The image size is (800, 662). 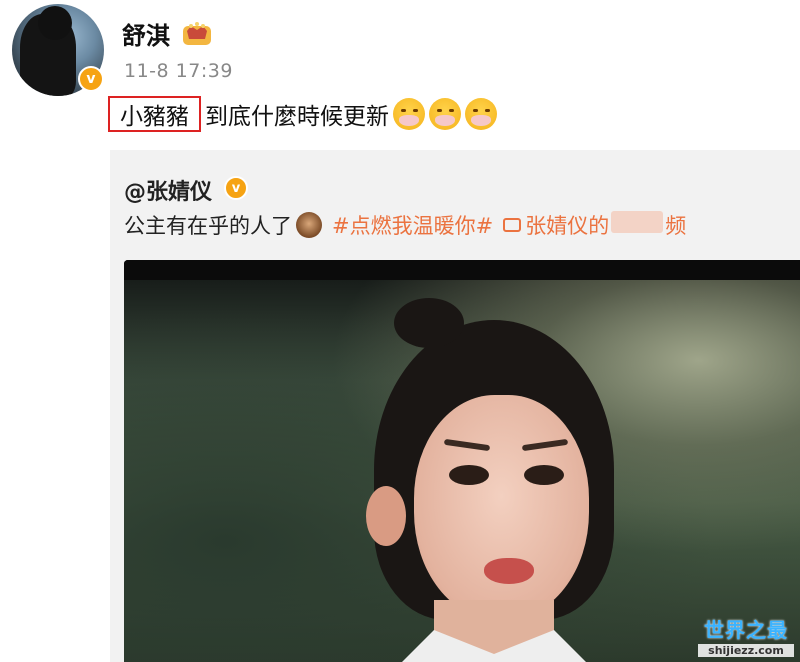 I want to click on site-watermark: 世界之最 shijiezz.com, so click(x=746, y=635).